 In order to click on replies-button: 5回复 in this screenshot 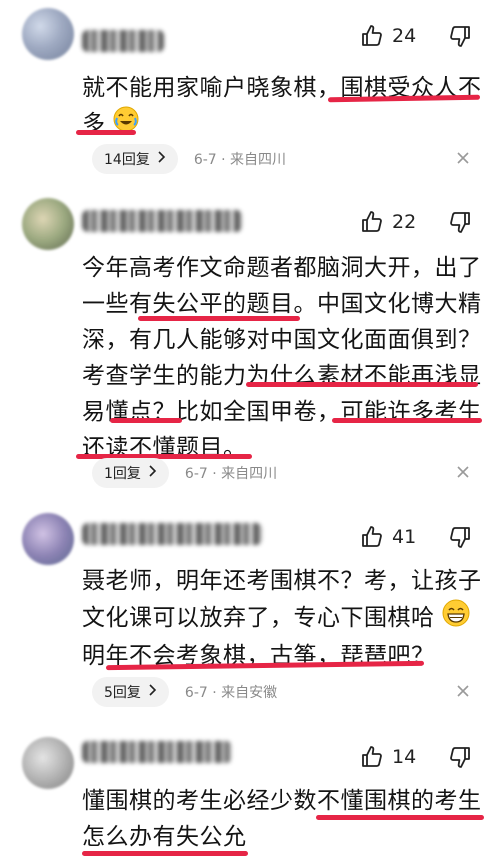, I will do `click(130, 692)`.